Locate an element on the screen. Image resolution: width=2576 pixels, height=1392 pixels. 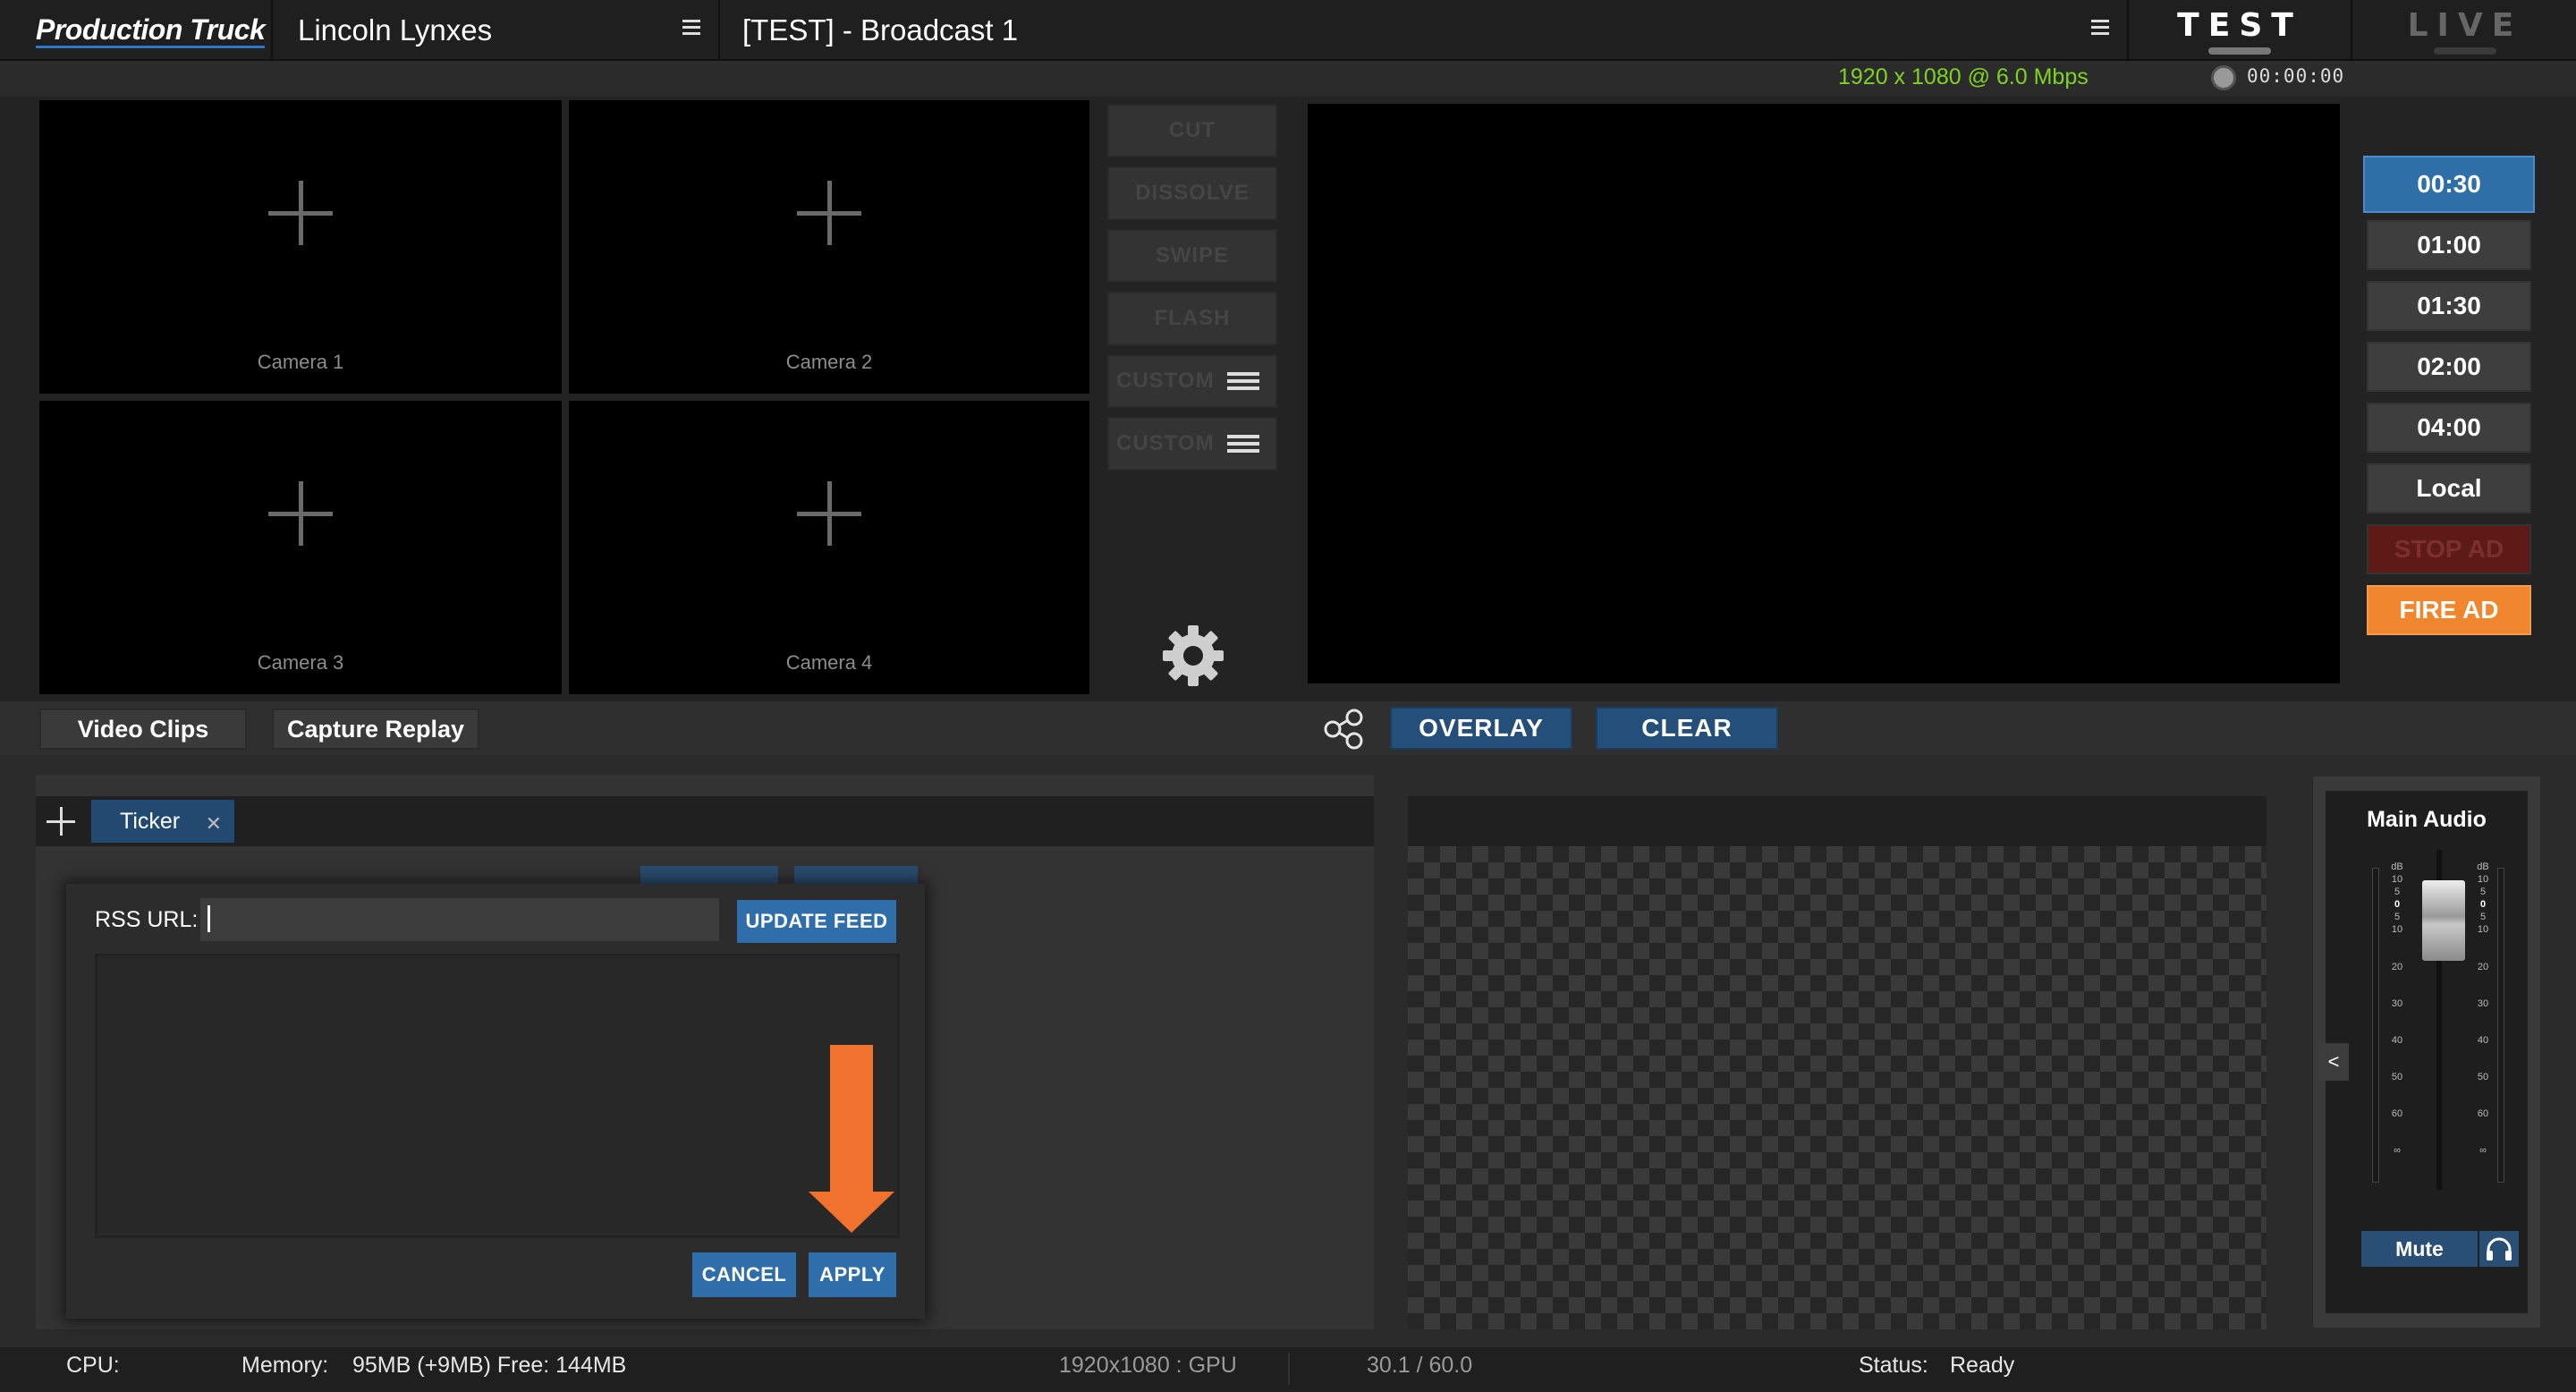
ad-timer-0030-button: 00:30 is located at coordinates (2449, 184).